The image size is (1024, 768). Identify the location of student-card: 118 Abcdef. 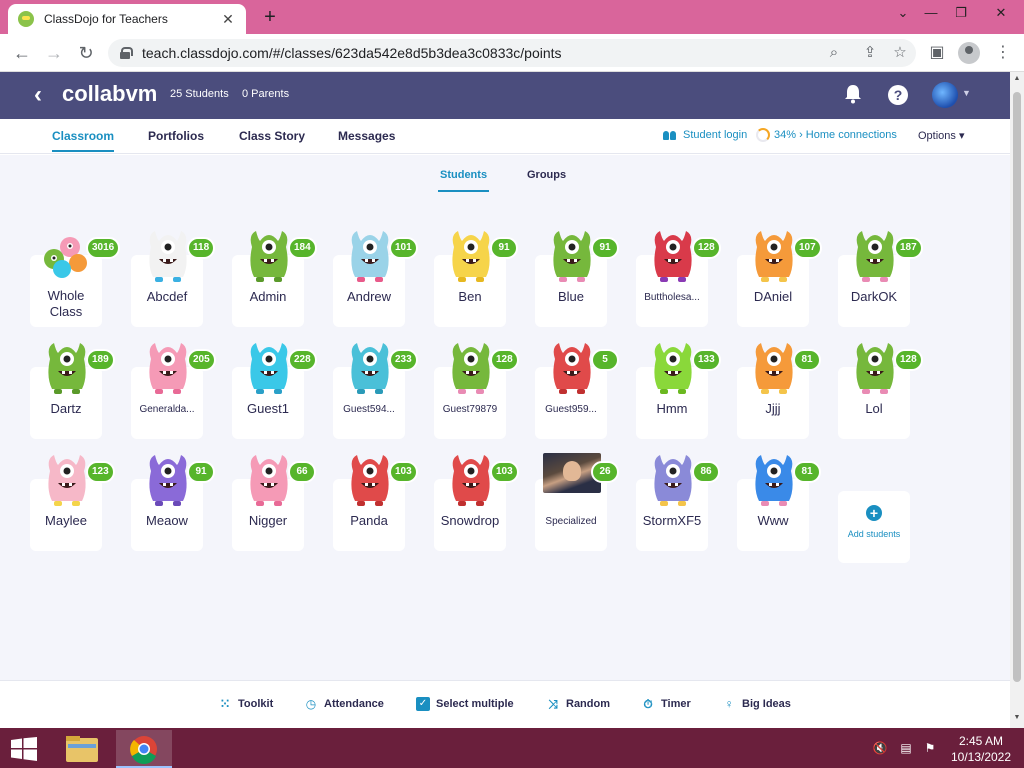
(173, 279).